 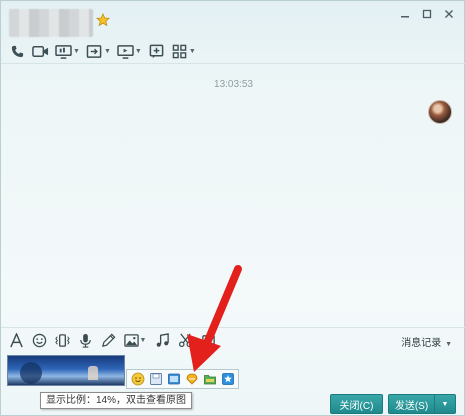 What do you see at coordinates (173, 379) in the screenshot?
I see `preview-icon` at bounding box center [173, 379].